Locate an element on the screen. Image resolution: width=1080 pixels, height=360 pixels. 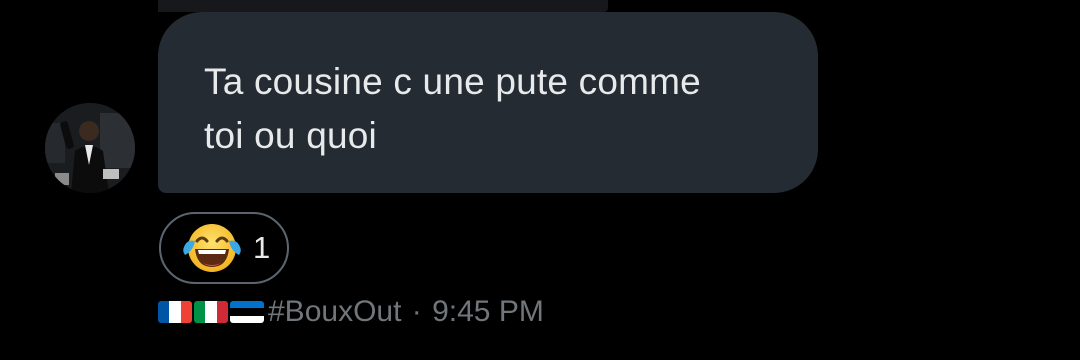
message-timestamp: 9:45 PM is located at coordinates (488, 311).